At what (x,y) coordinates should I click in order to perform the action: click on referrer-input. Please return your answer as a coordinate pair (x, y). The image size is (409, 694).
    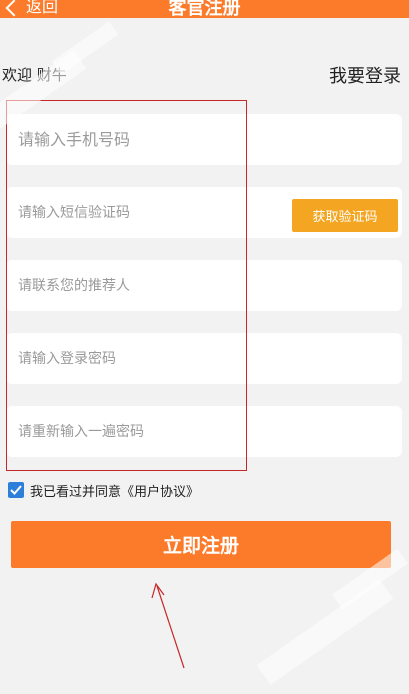
    Looking at the image, I should click on (204, 285).